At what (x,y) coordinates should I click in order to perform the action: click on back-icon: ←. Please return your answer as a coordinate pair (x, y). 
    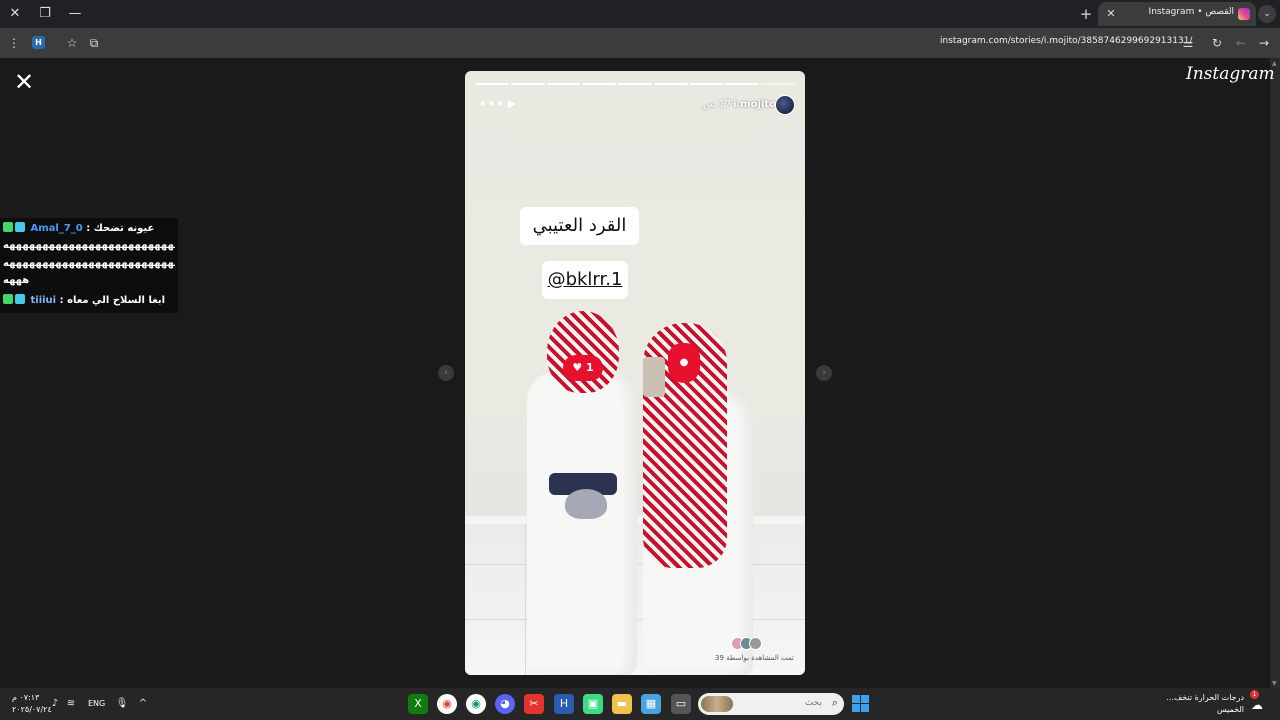
    Looking at the image, I should click on (1241, 43).